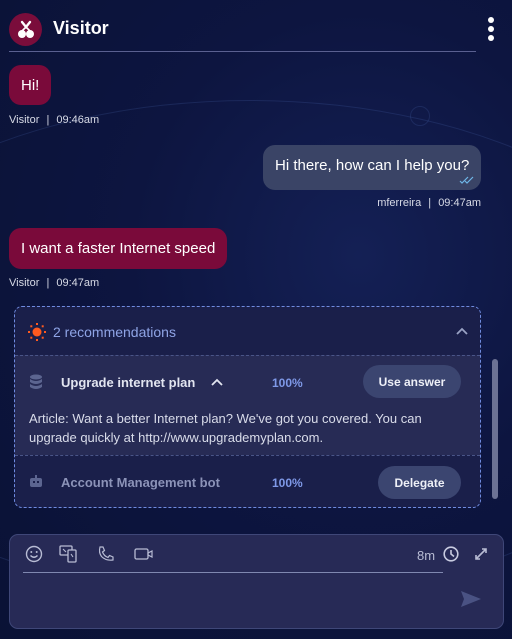 This screenshot has width=512, height=639. I want to click on message-author: mferreira, so click(399, 203).